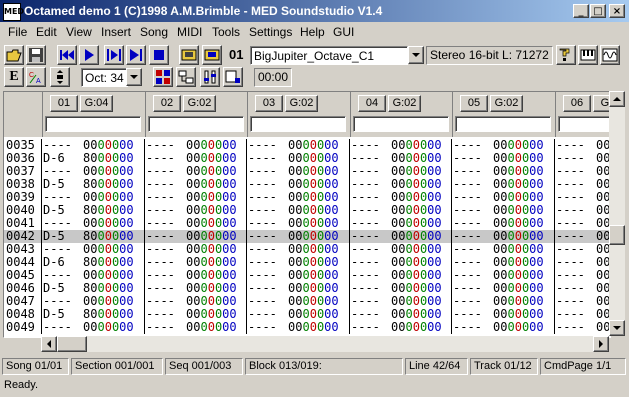  What do you see at coordinates (577, 103) in the screenshot?
I see `track-number-button: 06` at bounding box center [577, 103].